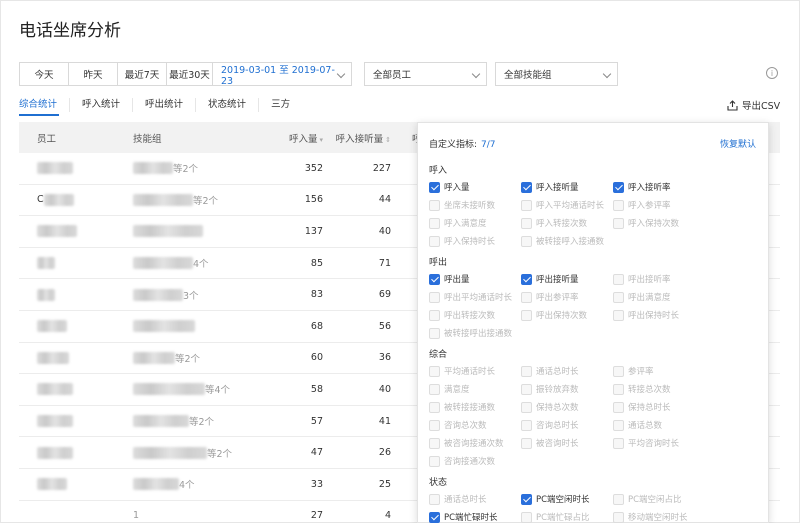  What do you see at coordinates (470, 462) in the screenshot?
I see `metric-label: 咨询接通次数` at bounding box center [470, 462].